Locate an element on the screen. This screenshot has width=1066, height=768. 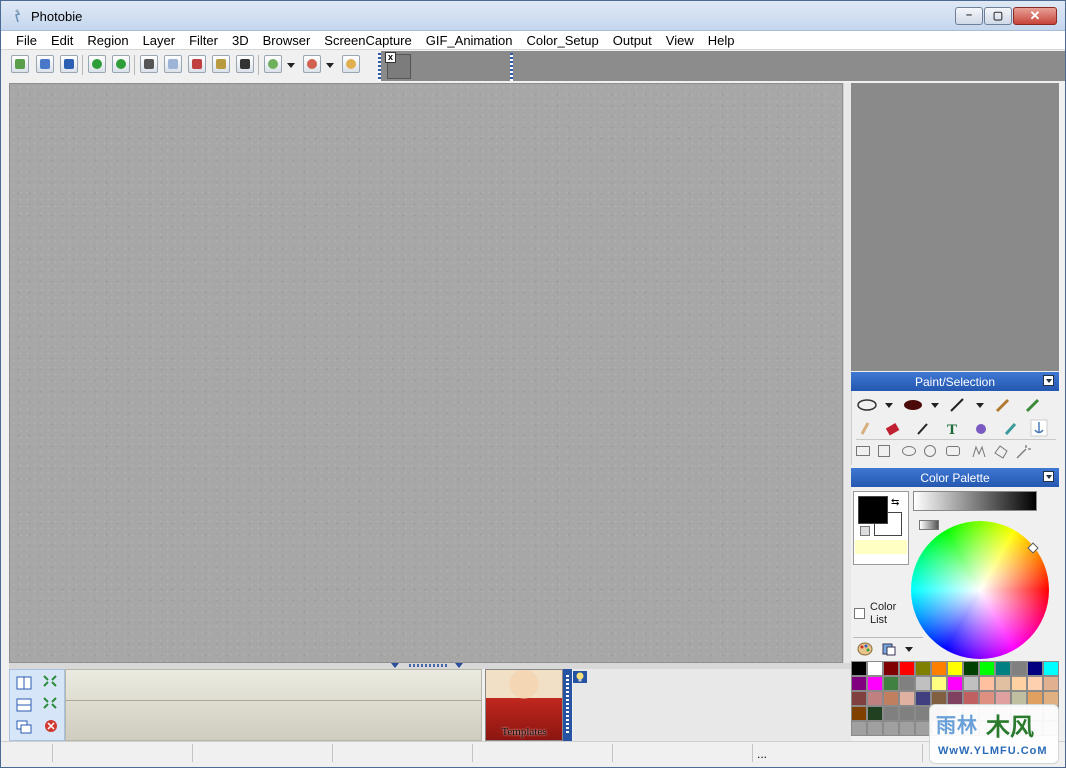
maximize-button: ▢ is located at coordinates (998, 16).